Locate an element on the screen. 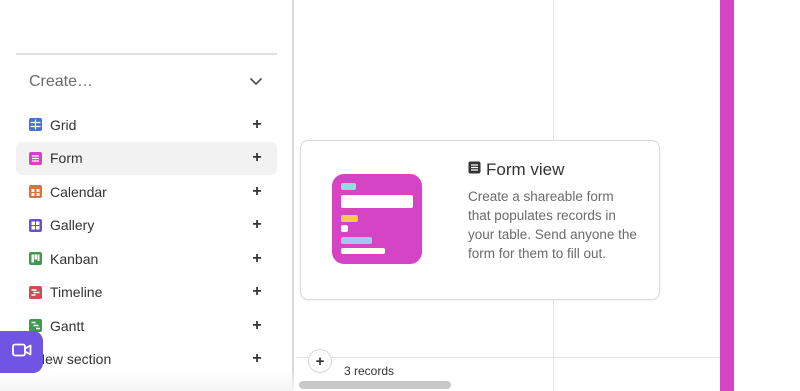  view-item-calendar: Calendar + is located at coordinates (146, 192).